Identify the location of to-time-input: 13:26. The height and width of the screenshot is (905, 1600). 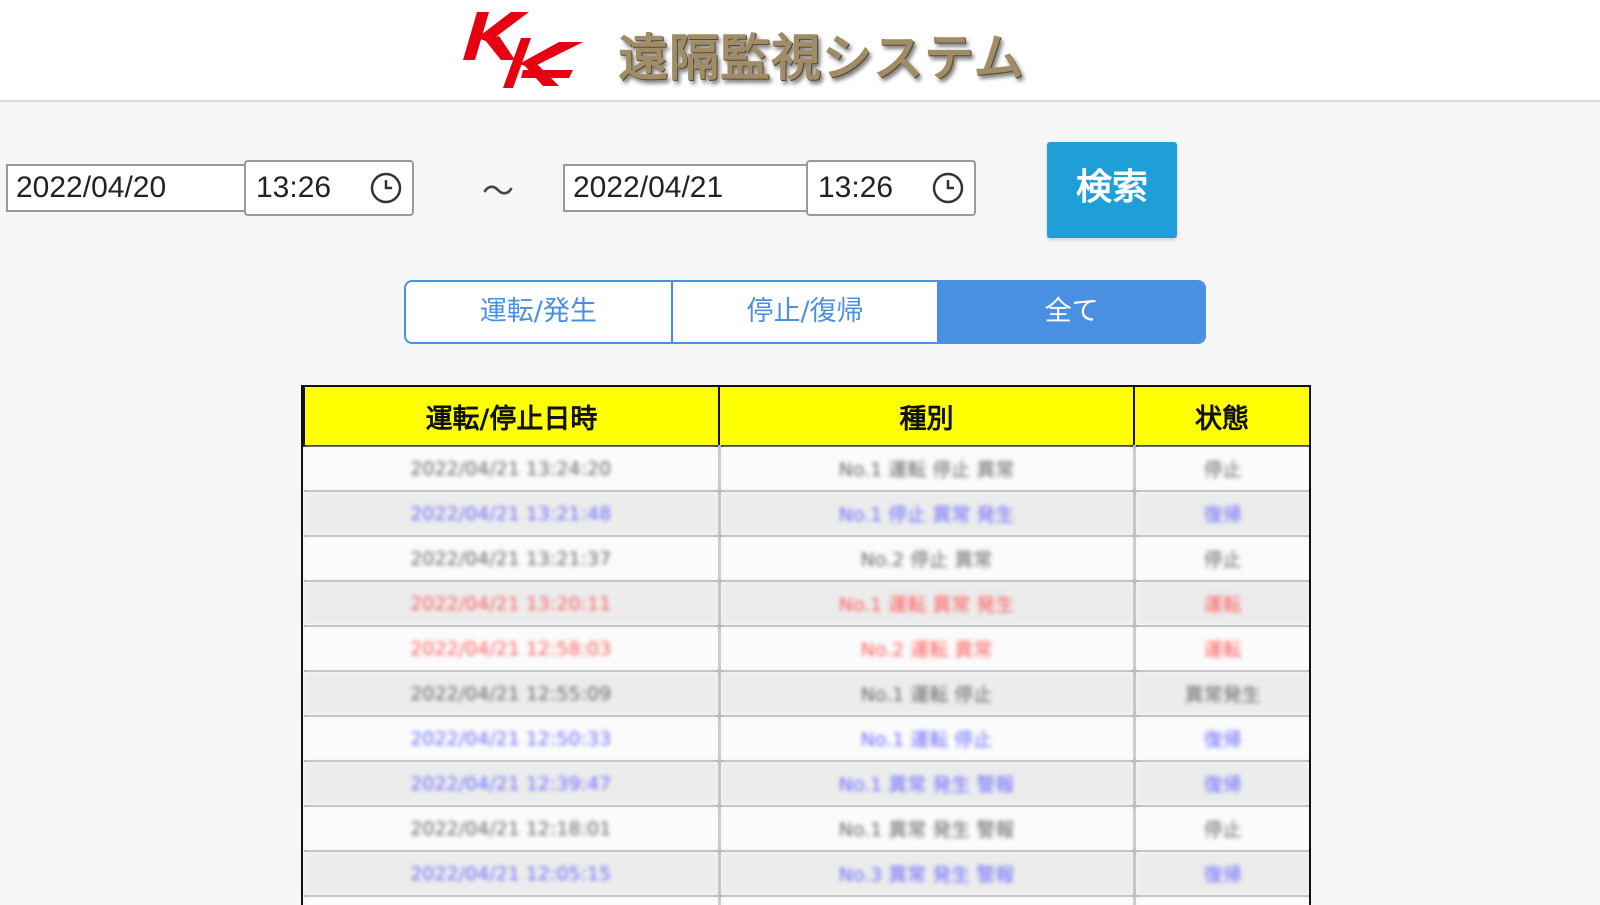
(891, 188).